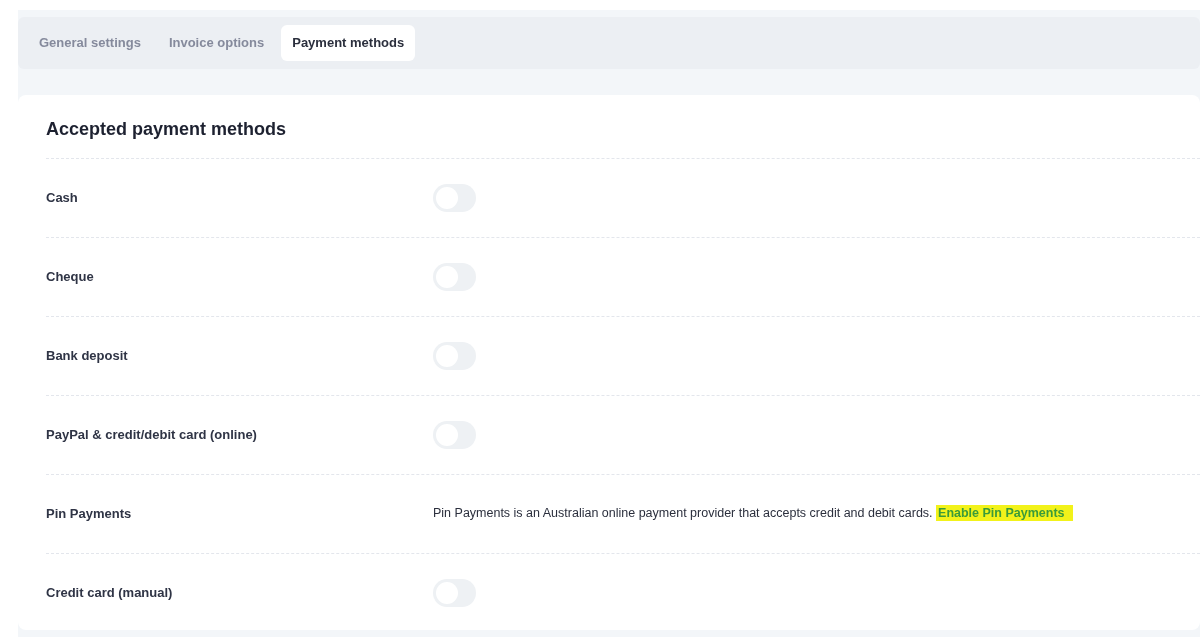 Image resolution: width=1200 pixels, height=637 pixels. Describe the element at coordinates (62, 197) in the screenshot. I see `method-label: Cash` at that location.